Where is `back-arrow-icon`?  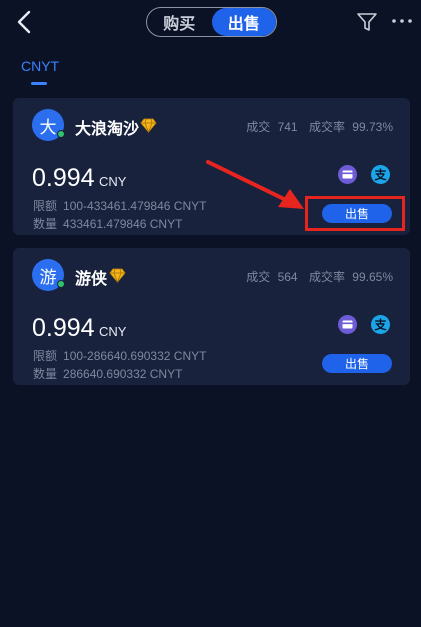
back-arrow-icon is located at coordinates (26, 22).